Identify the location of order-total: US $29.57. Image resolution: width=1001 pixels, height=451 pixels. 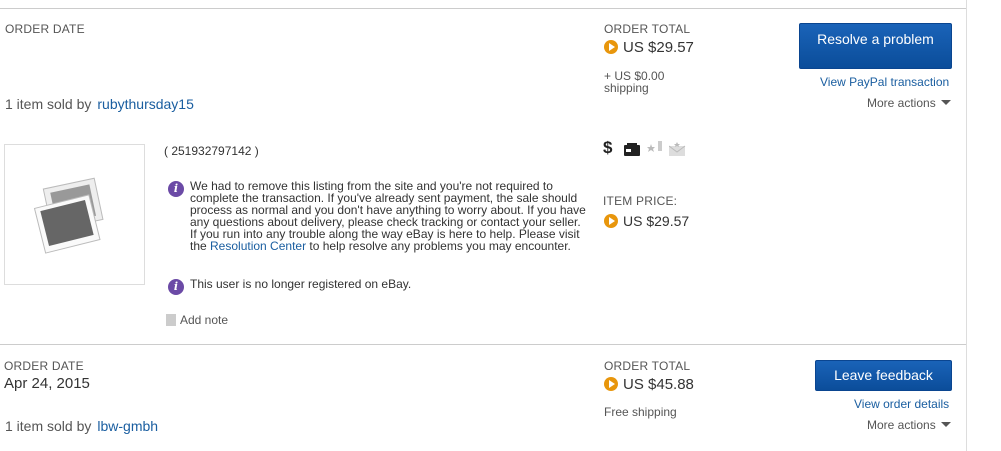
(649, 47).